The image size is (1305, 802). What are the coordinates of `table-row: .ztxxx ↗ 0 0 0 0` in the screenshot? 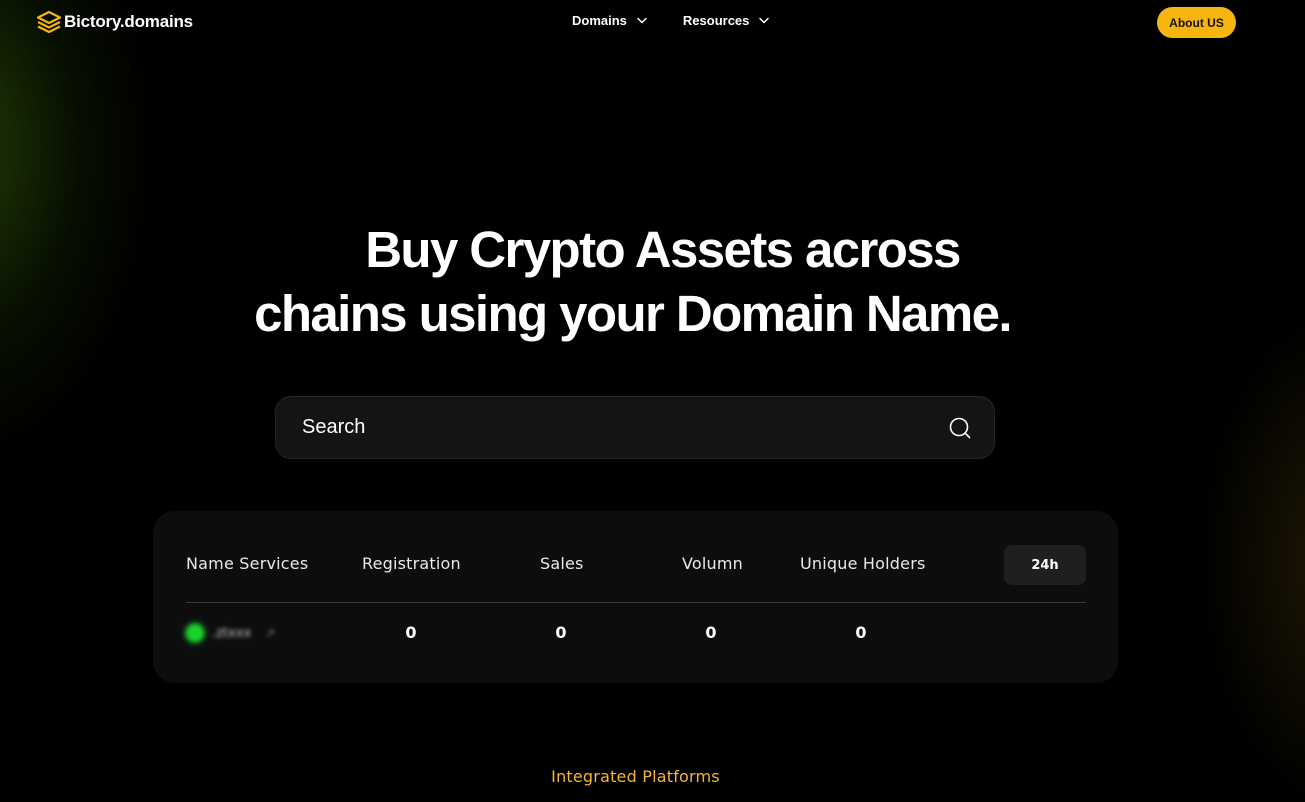 It's located at (636, 634).